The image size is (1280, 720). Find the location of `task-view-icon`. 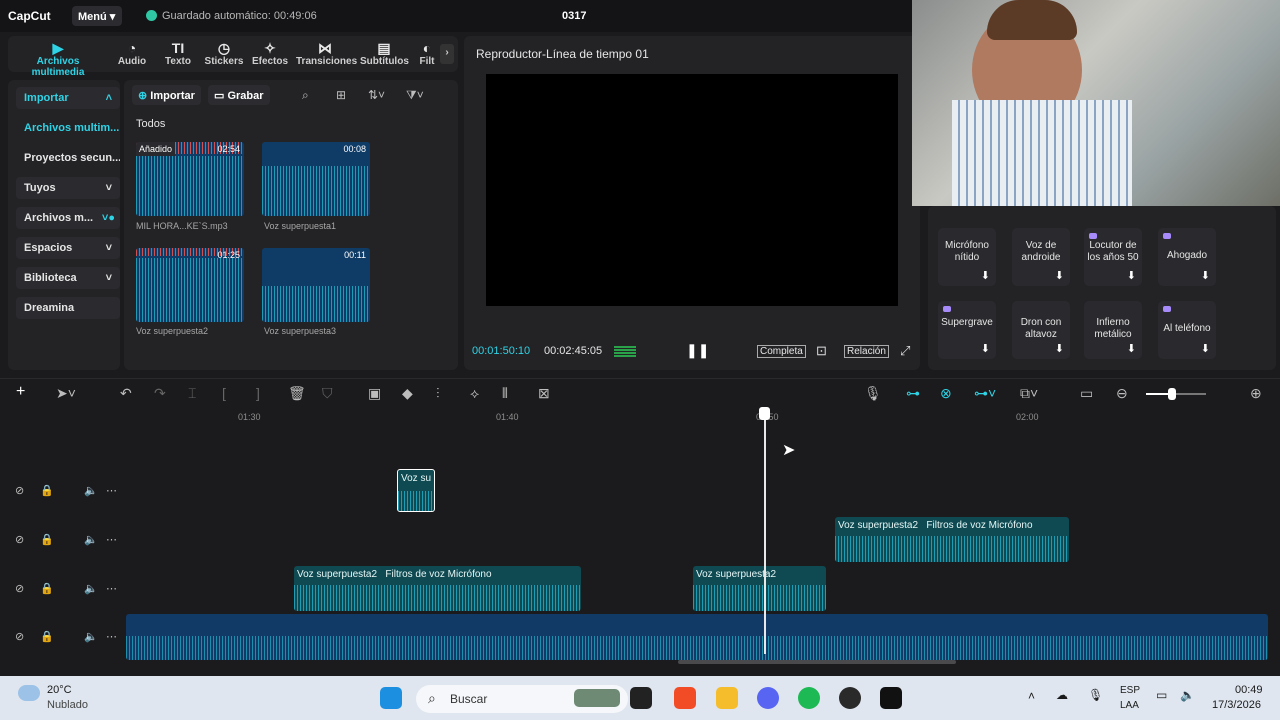

task-view-icon is located at coordinates (641, 698).